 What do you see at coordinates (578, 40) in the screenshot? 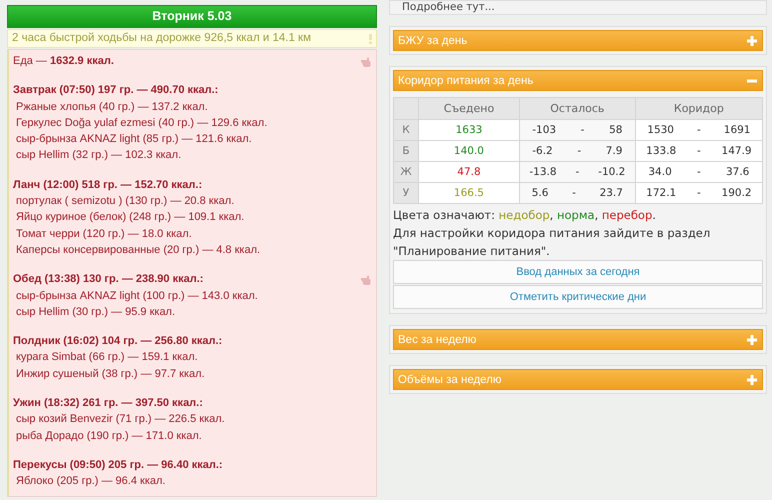
I see `panel-header: БЖУ за день` at bounding box center [578, 40].